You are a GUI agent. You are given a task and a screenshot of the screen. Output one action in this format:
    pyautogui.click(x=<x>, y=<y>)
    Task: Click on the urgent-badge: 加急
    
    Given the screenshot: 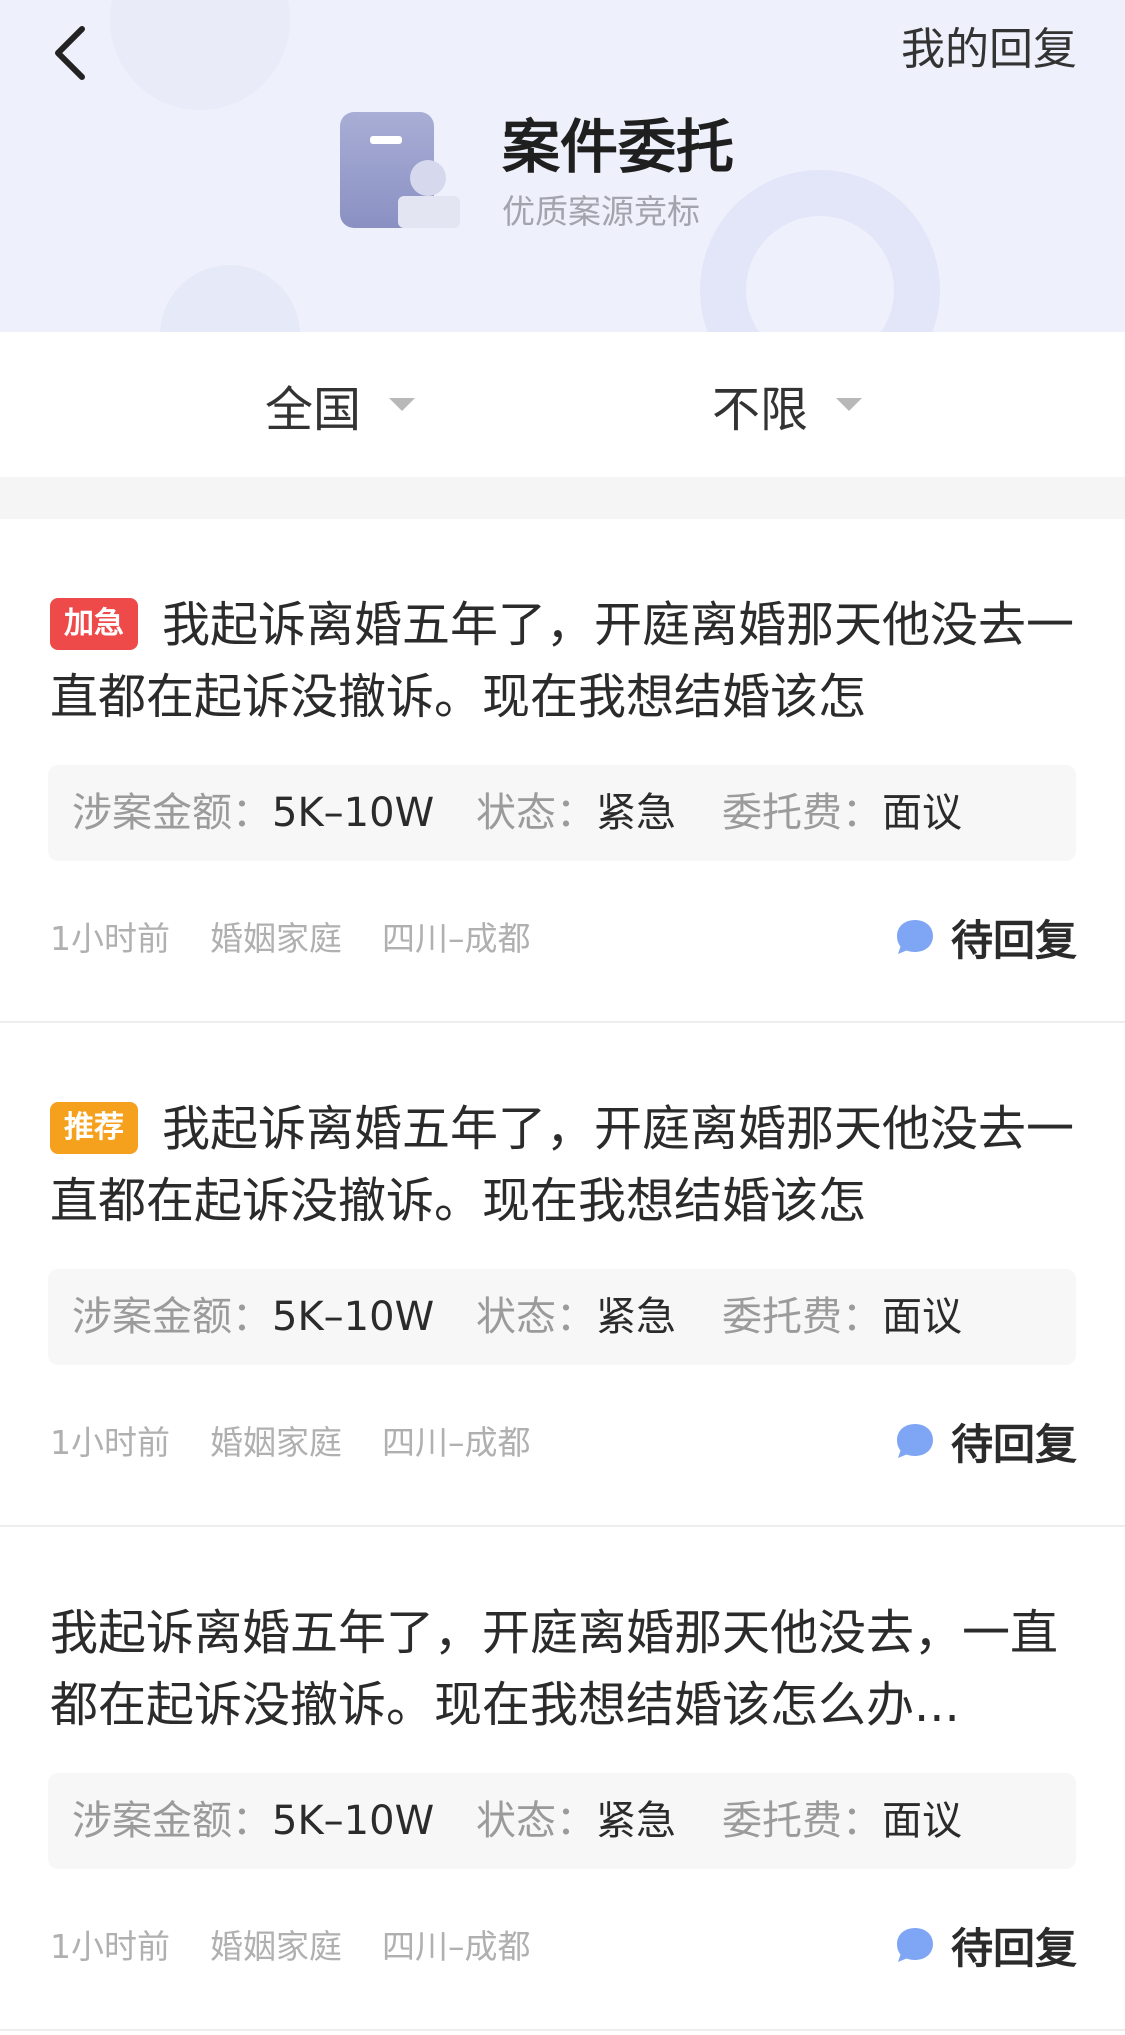 What is the action you would take?
    pyautogui.click(x=94, y=624)
    